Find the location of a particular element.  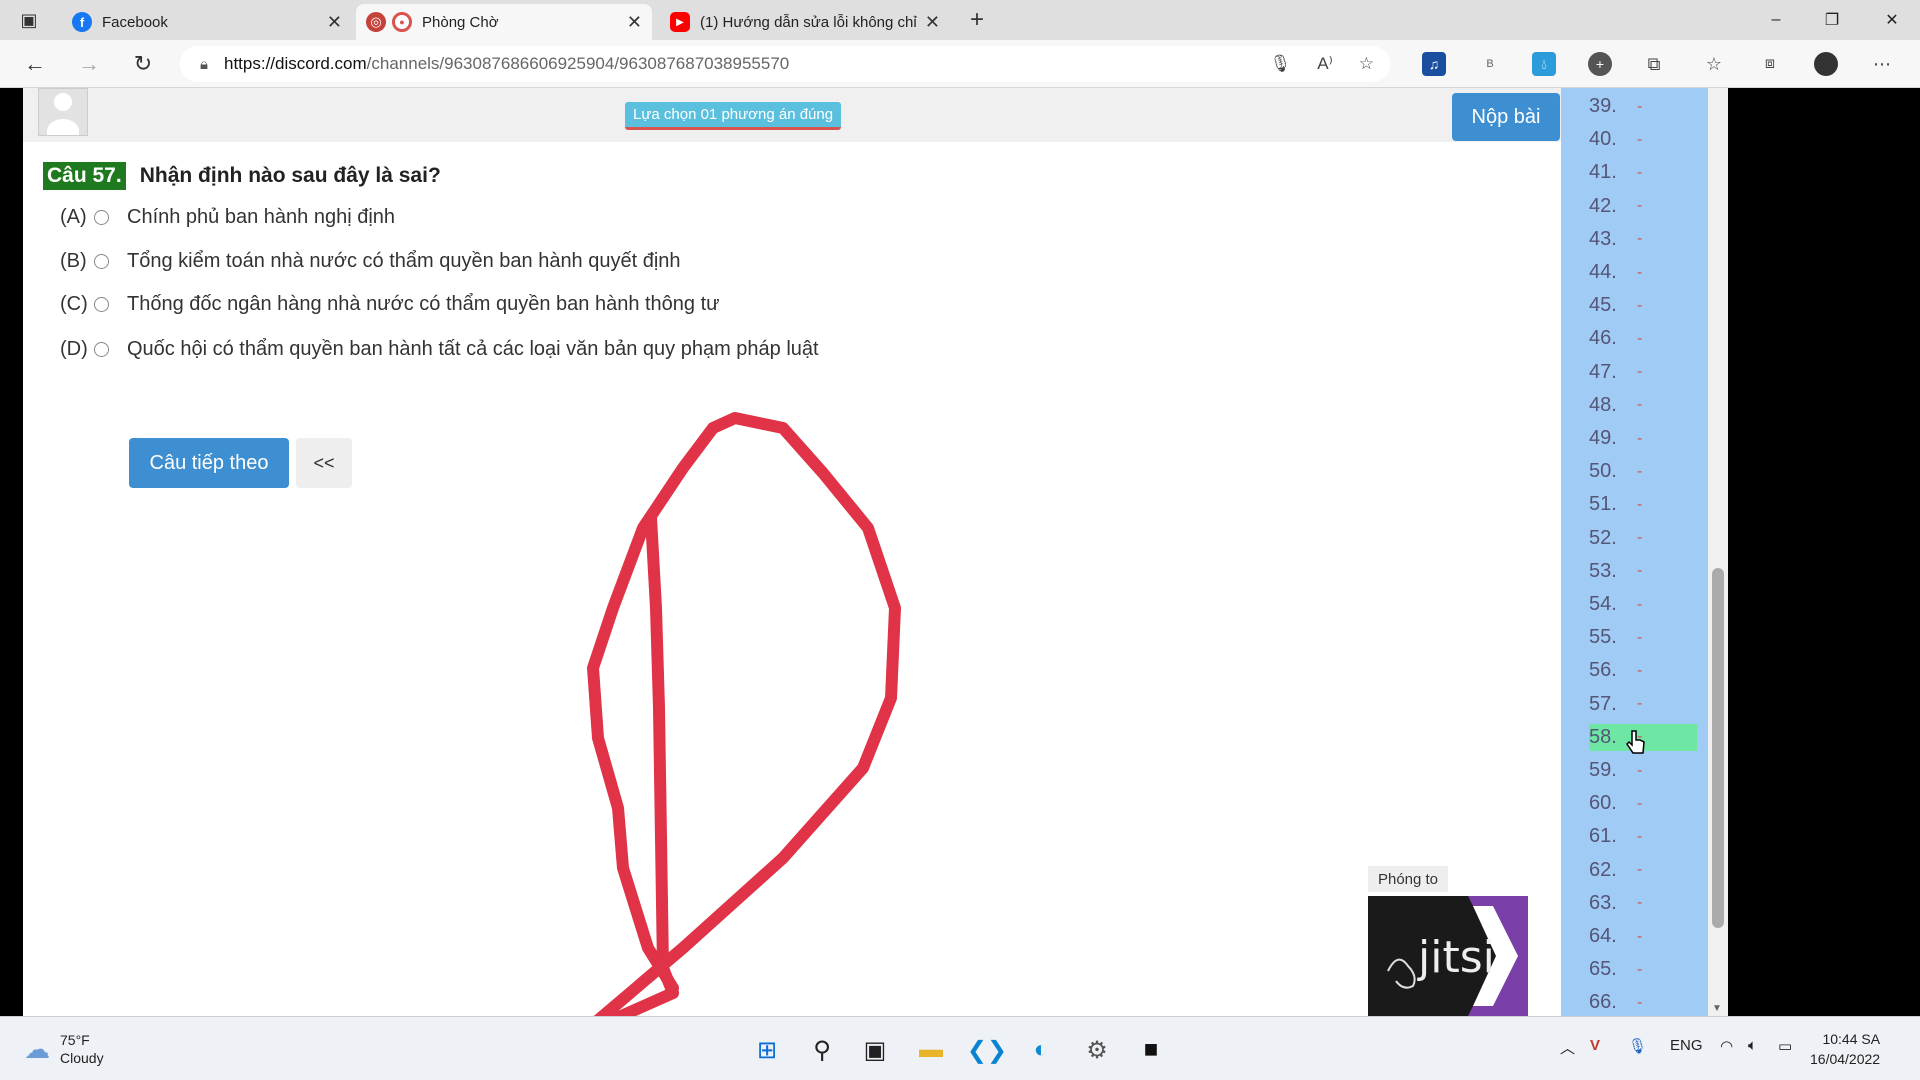

answer-sheet-item: 56. - is located at coordinates (1643, 670).